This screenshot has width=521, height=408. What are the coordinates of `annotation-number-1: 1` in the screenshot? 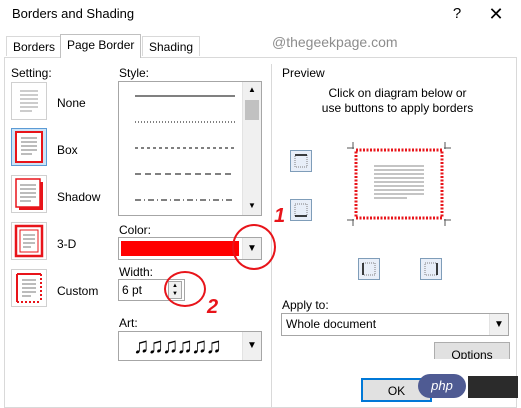 It's located at (280, 216).